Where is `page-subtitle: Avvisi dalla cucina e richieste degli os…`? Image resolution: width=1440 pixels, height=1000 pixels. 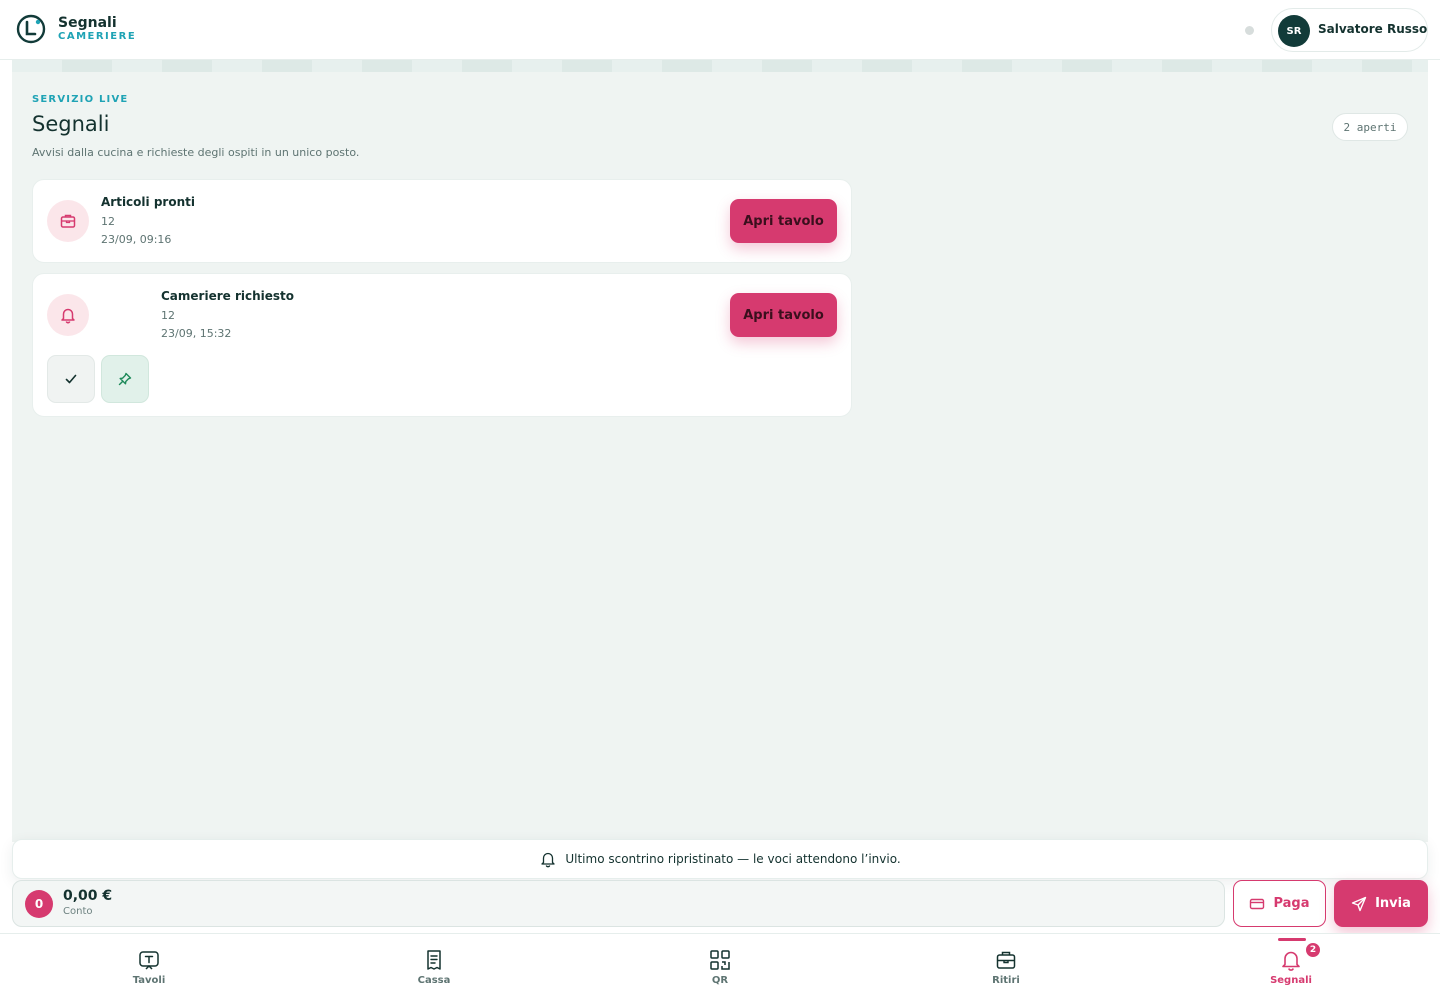 page-subtitle: Avvisi dalla cucina e richieste degli os… is located at coordinates (196, 152).